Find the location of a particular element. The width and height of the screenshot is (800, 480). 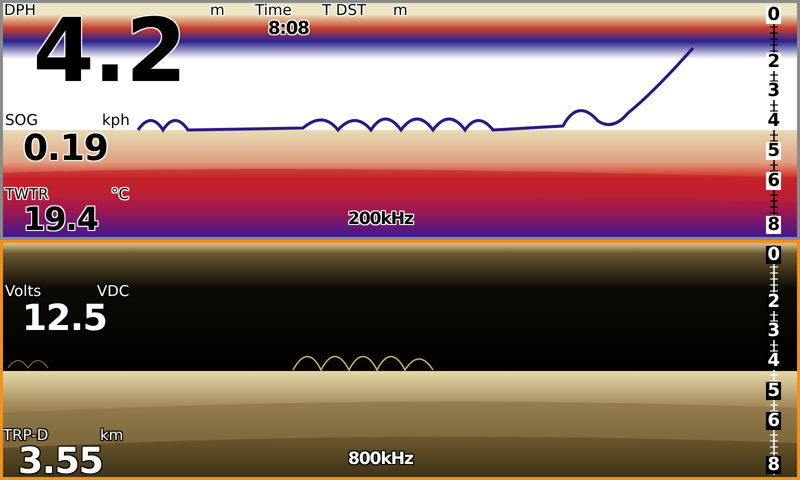

field-value: 3.55 is located at coordinates (60, 460).